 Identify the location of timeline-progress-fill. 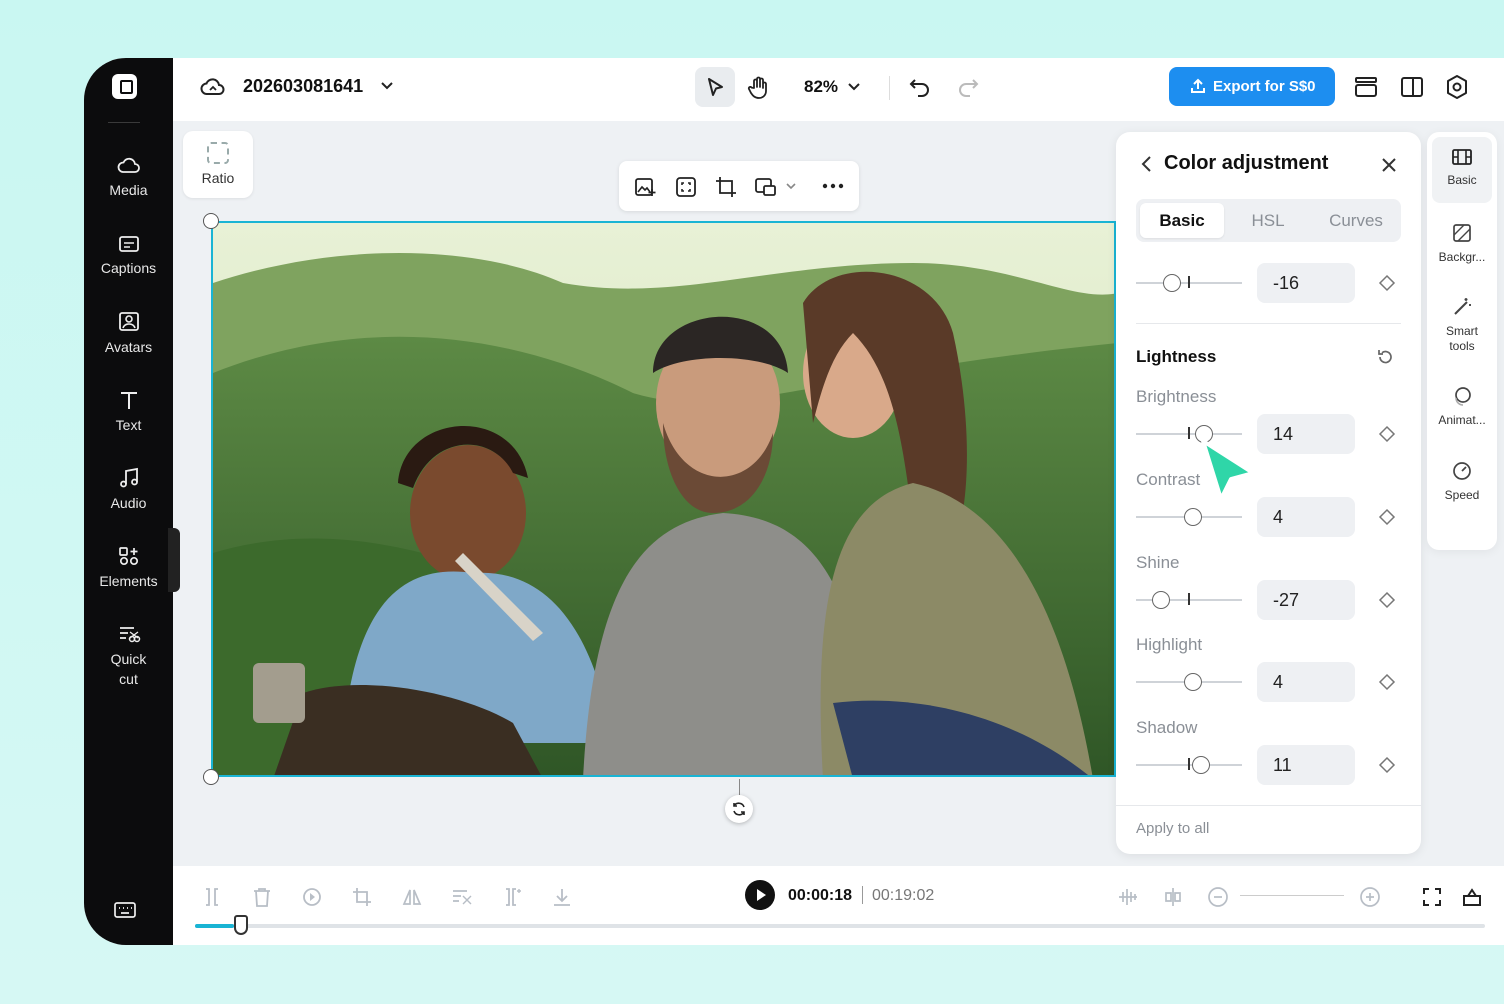
(214, 926).